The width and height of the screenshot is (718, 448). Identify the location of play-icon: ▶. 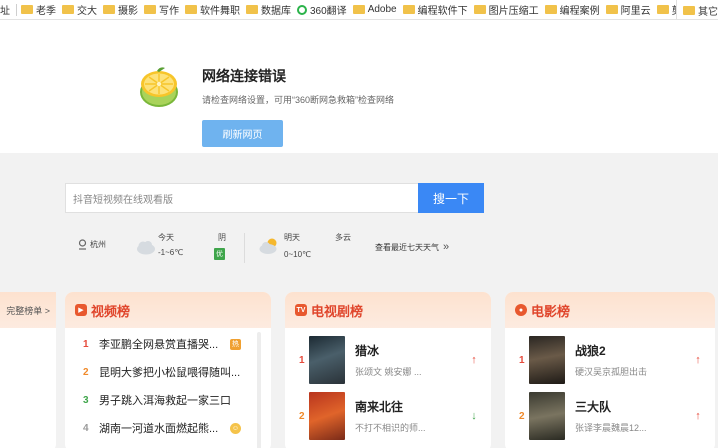
(81, 310).